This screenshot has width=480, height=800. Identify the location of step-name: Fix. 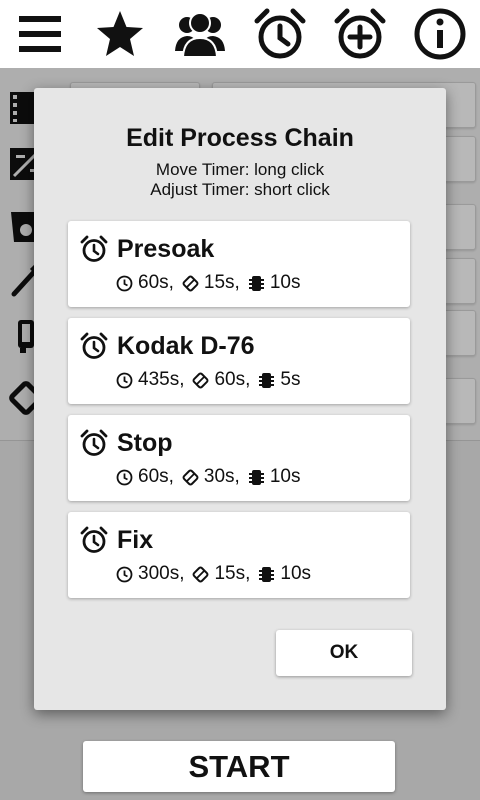
(135, 540).